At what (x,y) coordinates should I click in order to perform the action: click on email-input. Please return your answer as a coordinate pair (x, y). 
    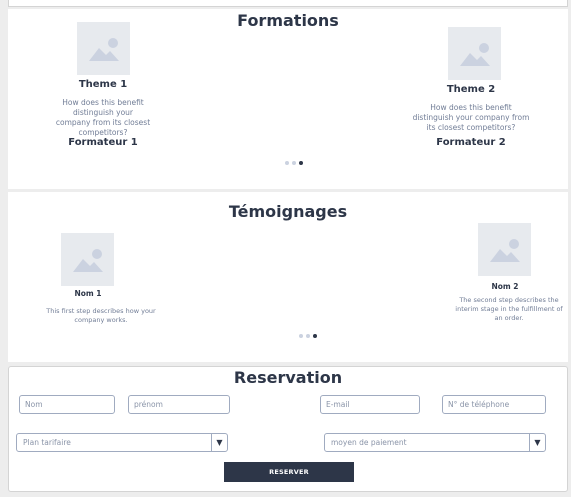
    Looking at the image, I should click on (370, 404).